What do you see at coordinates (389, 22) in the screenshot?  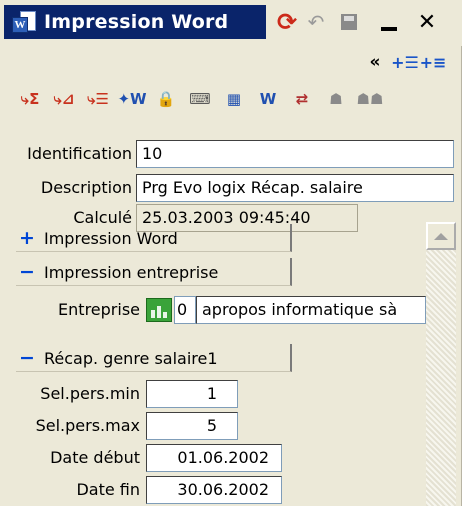 I see `minimize-button` at bounding box center [389, 22].